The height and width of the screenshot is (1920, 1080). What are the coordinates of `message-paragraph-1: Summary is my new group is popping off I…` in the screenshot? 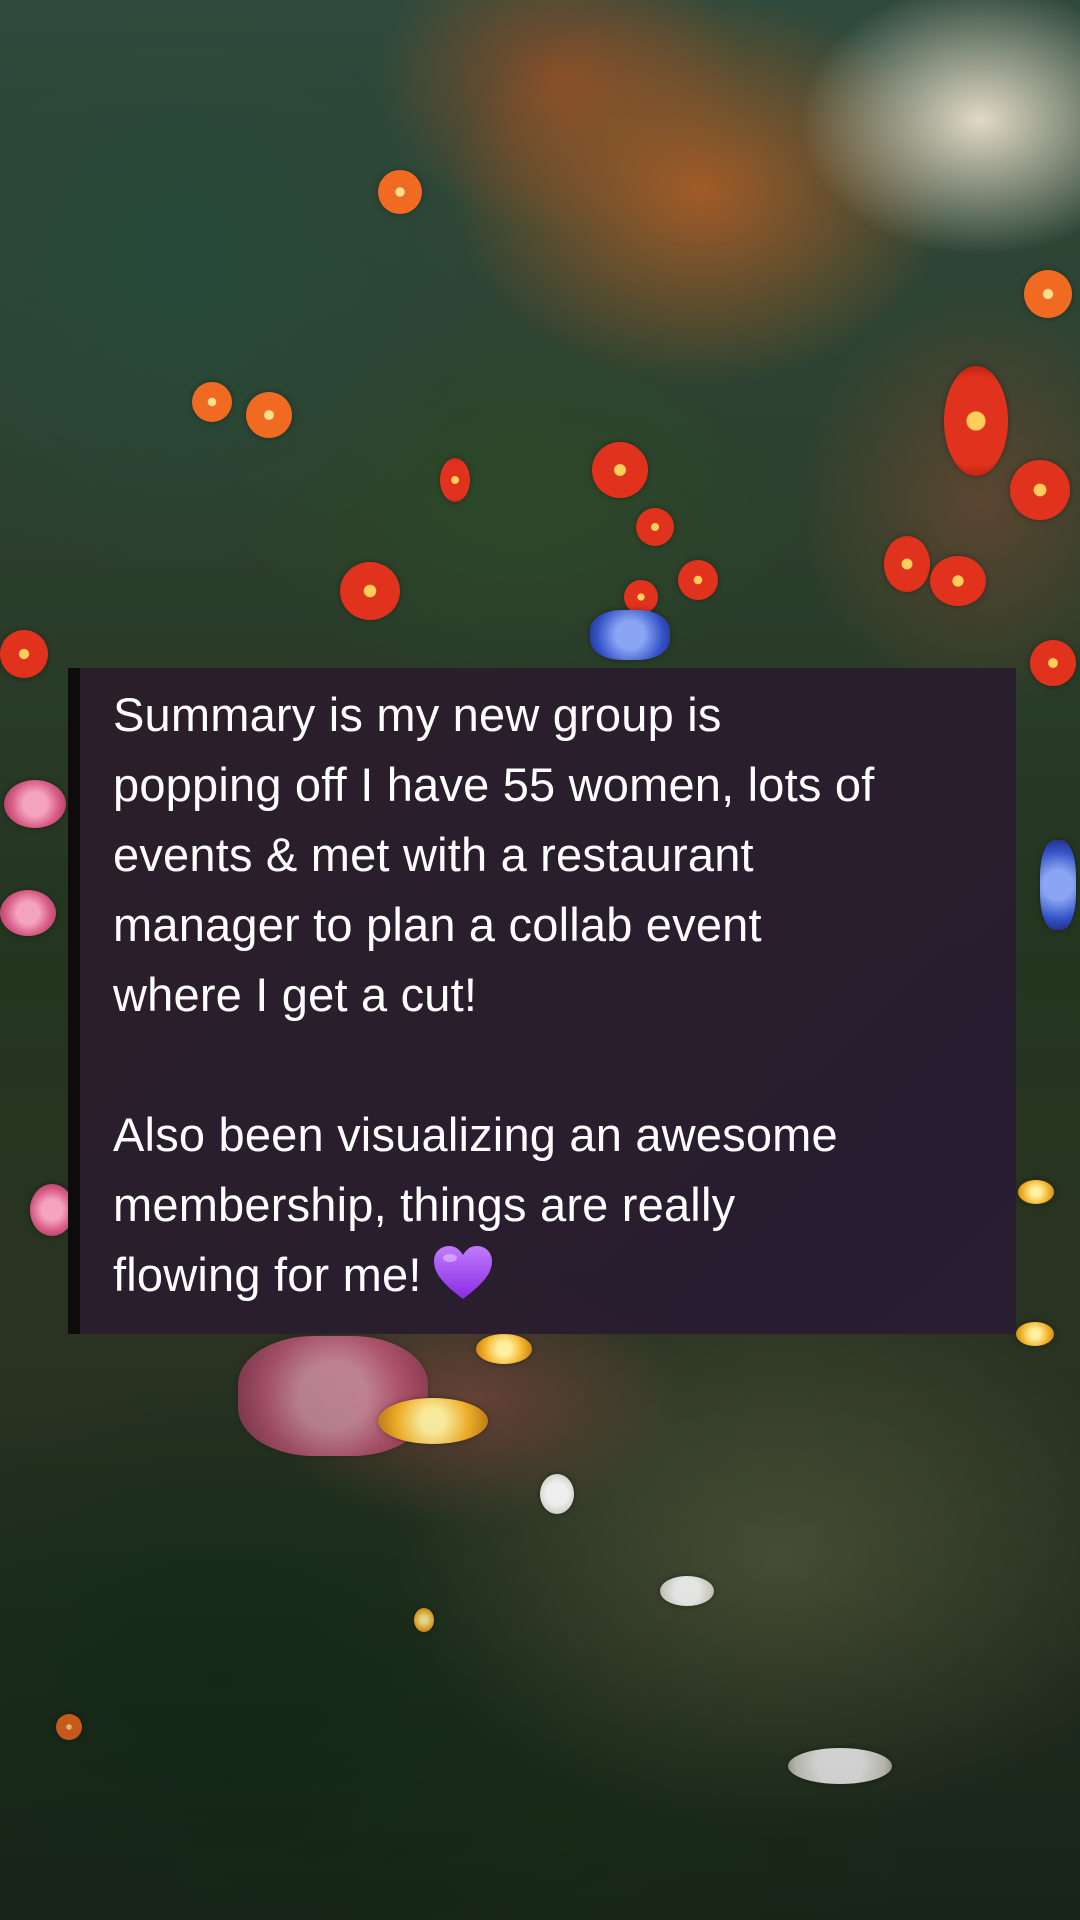 It's located at (494, 854).